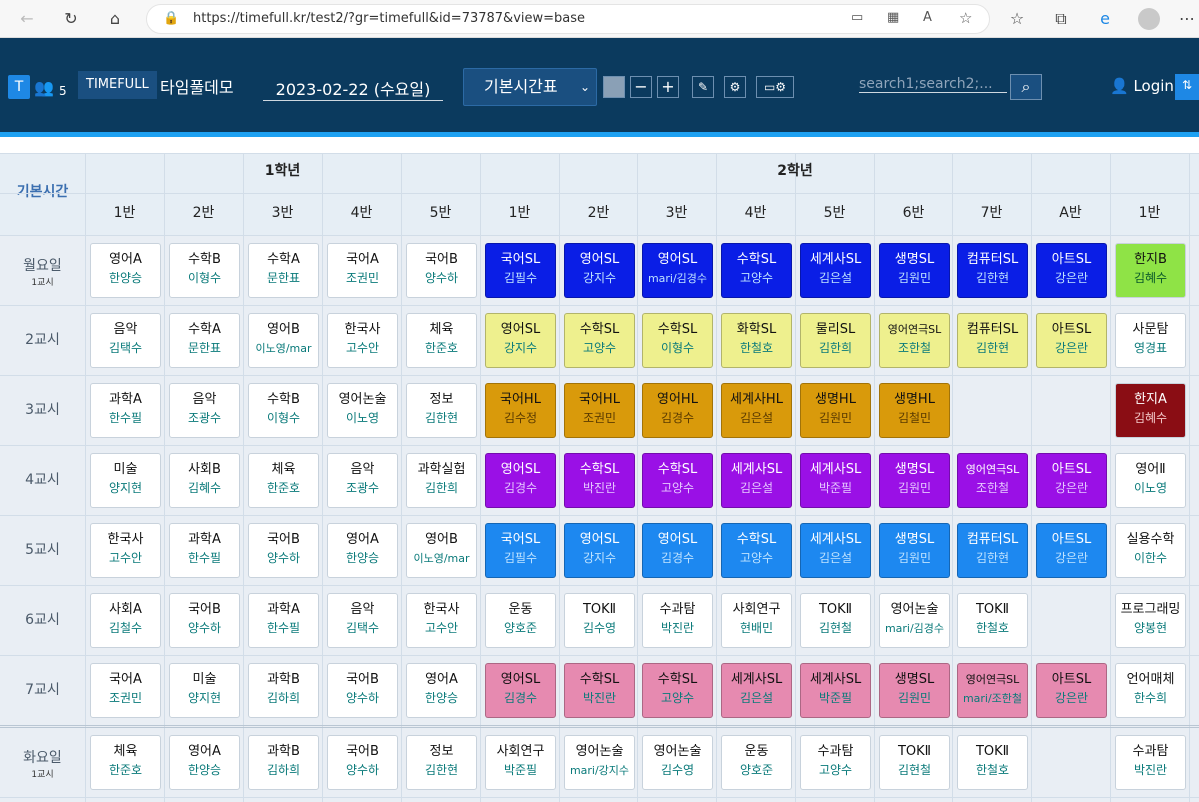  What do you see at coordinates (283, 690) in the screenshot?
I see `class-cell: 과학B 김하희` at bounding box center [283, 690].